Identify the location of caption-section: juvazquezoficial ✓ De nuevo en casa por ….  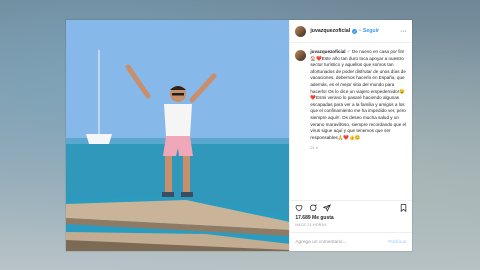
(351, 121).